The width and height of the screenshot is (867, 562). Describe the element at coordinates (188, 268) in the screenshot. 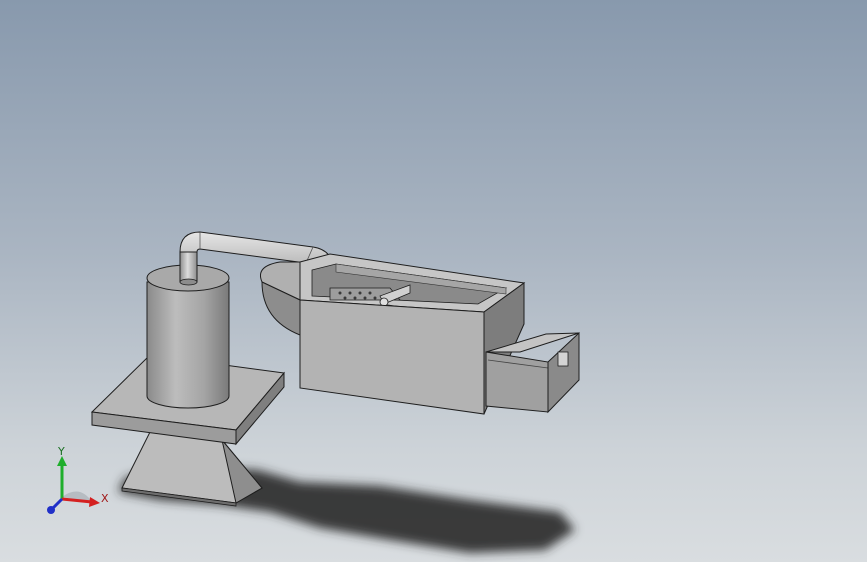

I see `riser-pipe` at that location.